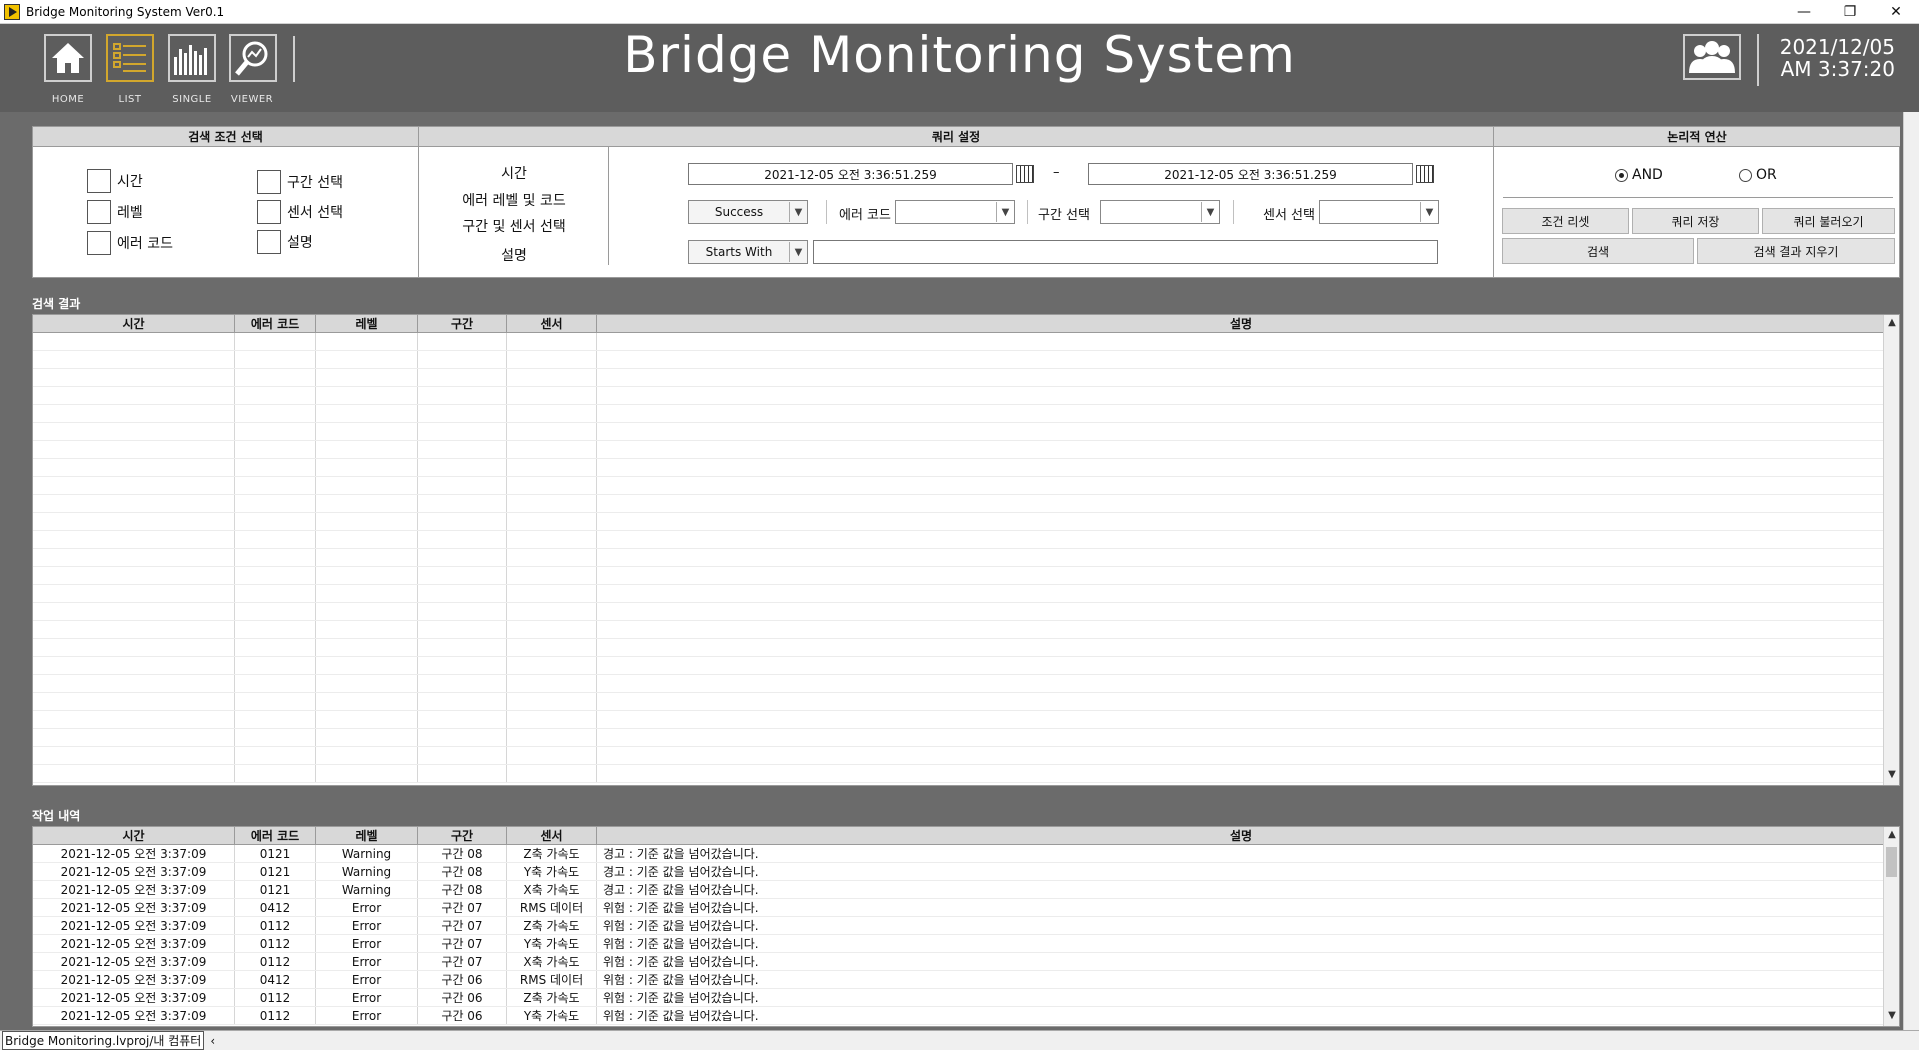 The width and height of the screenshot is (1919, 1050). I want to click on cell-description: 경고 : 기준 값을 넘어갔습니다., so click(681, 872).